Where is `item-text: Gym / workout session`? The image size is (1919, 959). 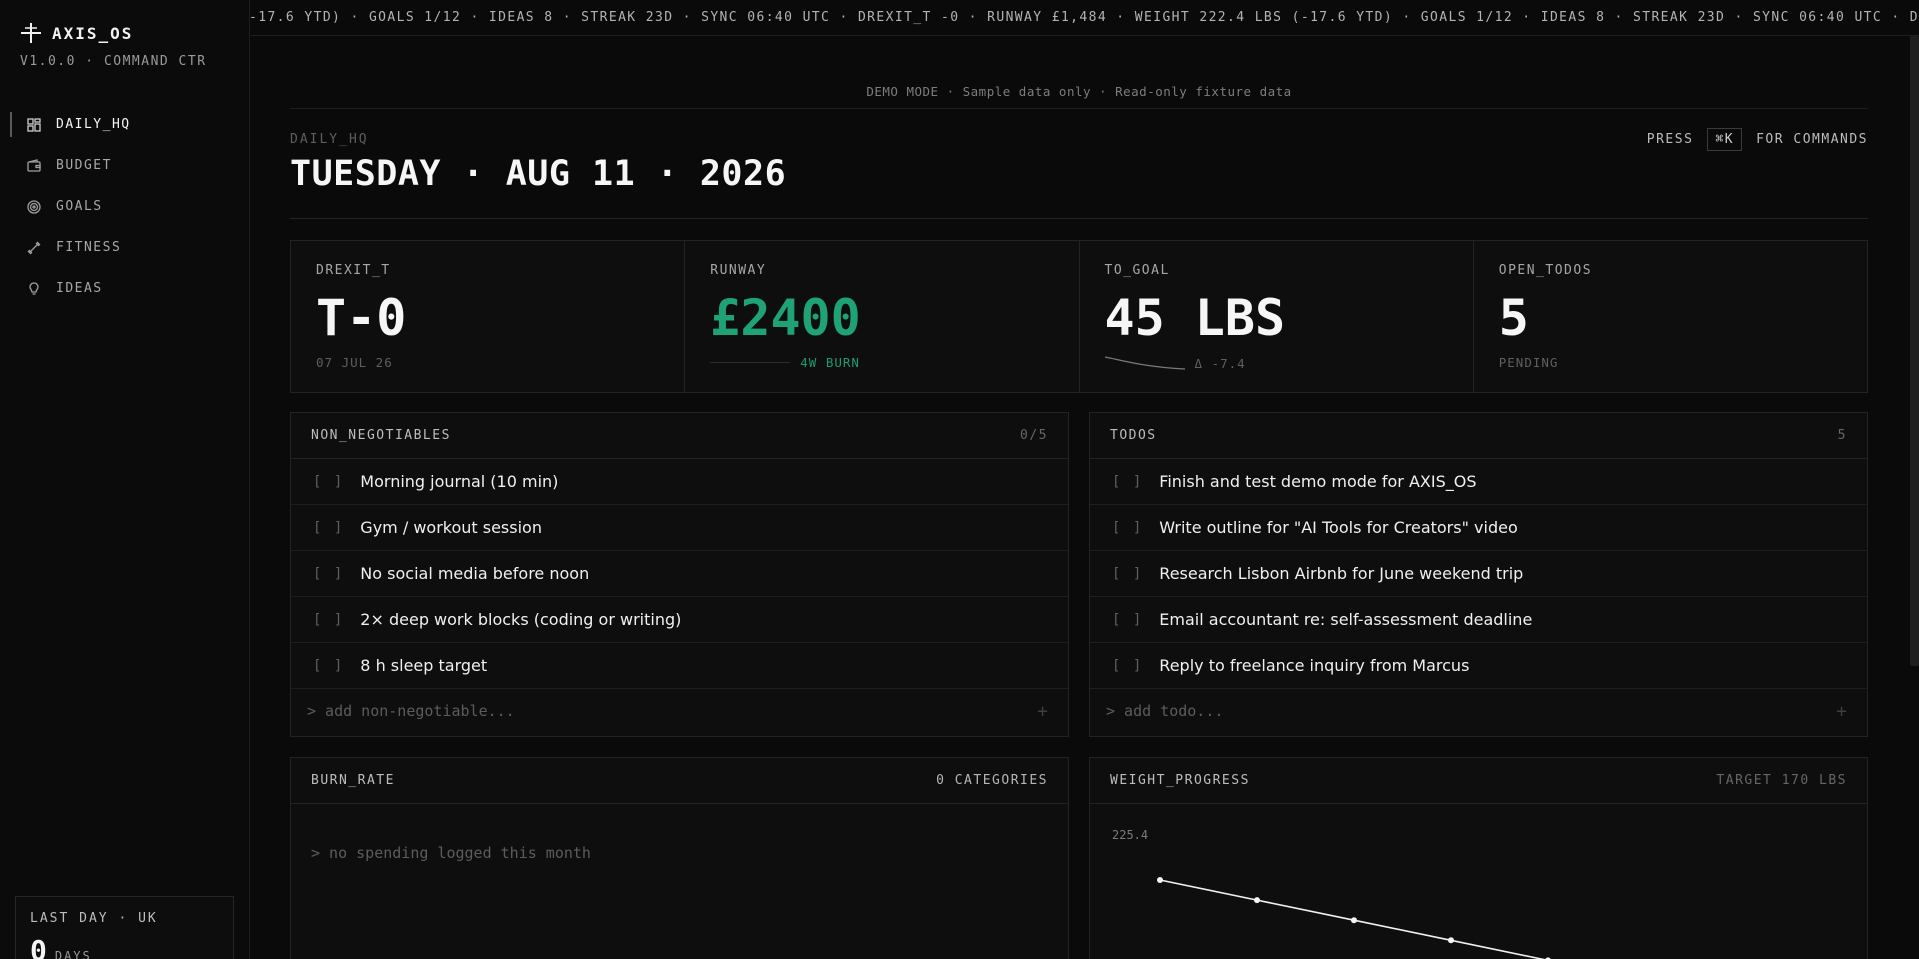 item-text: Gym / workout session is located at coordinates (451, 527).